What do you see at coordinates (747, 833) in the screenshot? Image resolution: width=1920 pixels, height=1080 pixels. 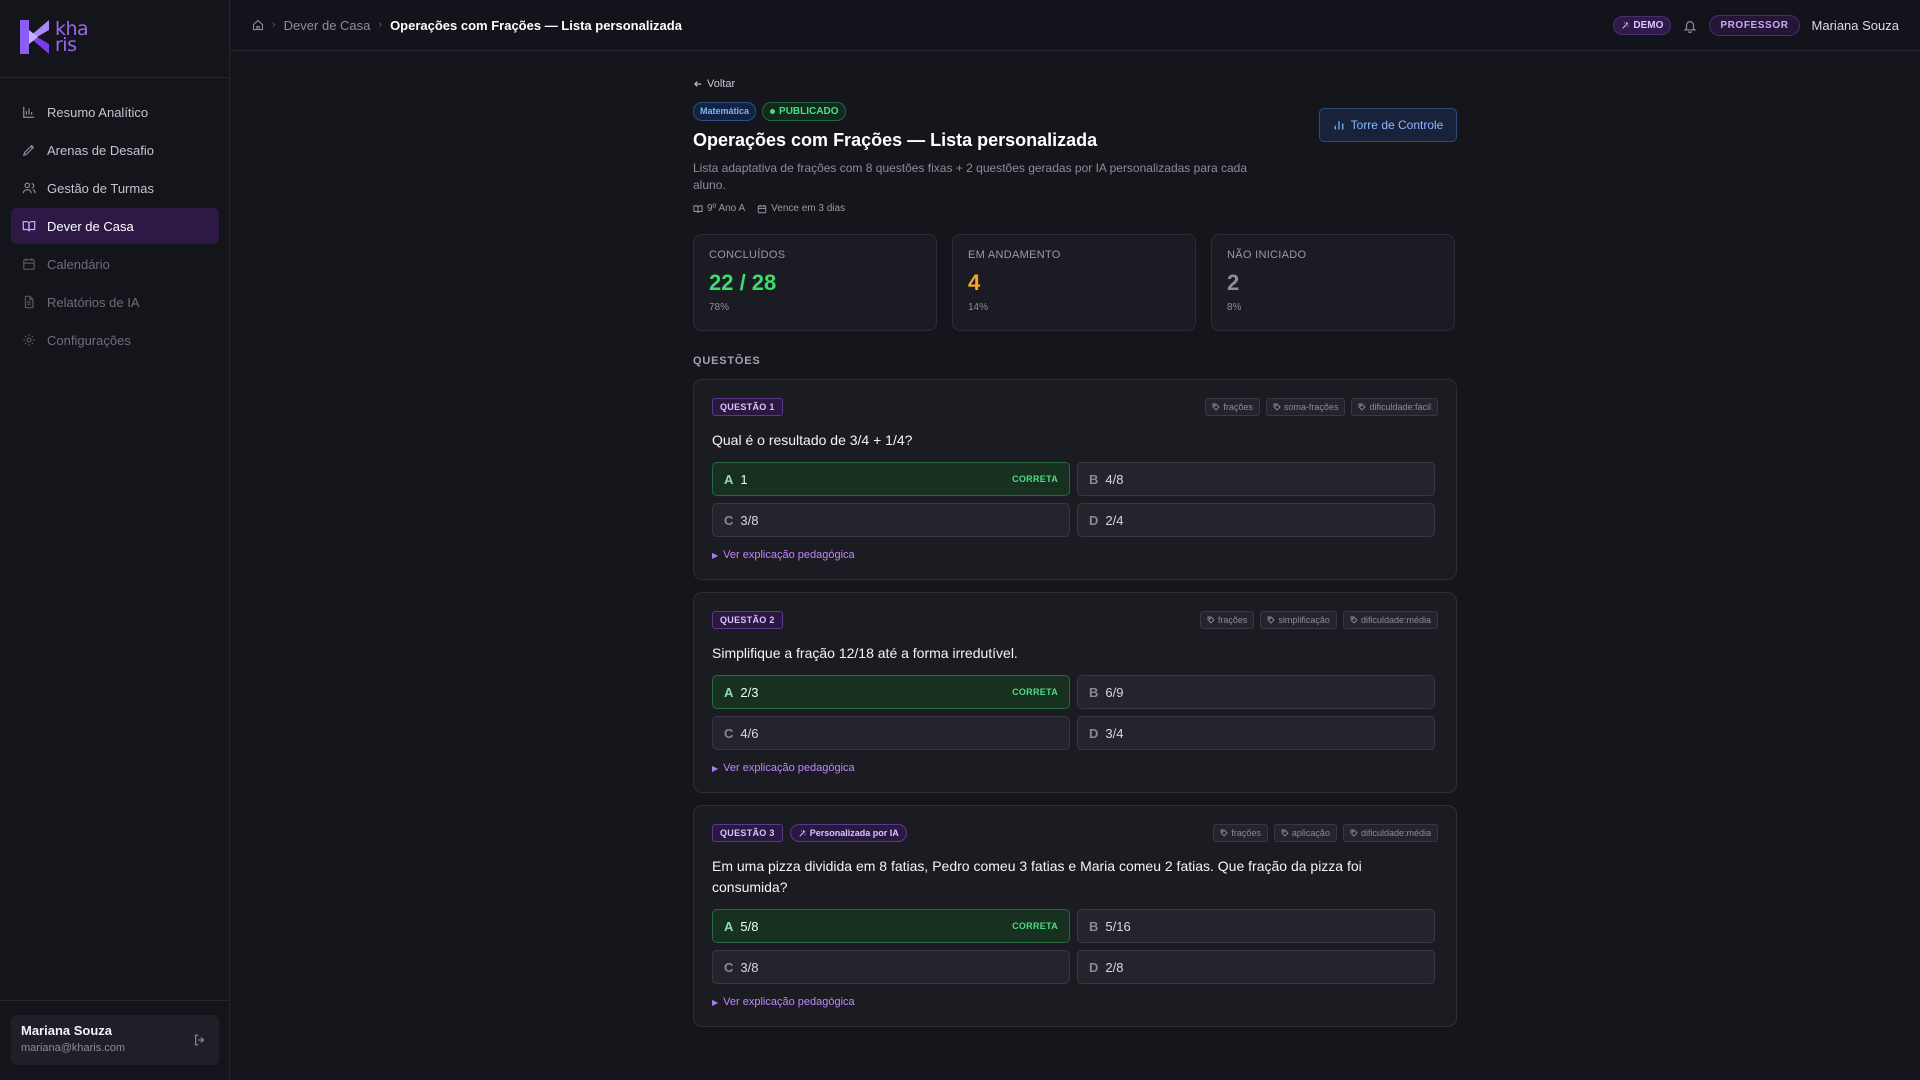 I see `question-label: QUESTÃO 3` at bounding box center [747, 833].